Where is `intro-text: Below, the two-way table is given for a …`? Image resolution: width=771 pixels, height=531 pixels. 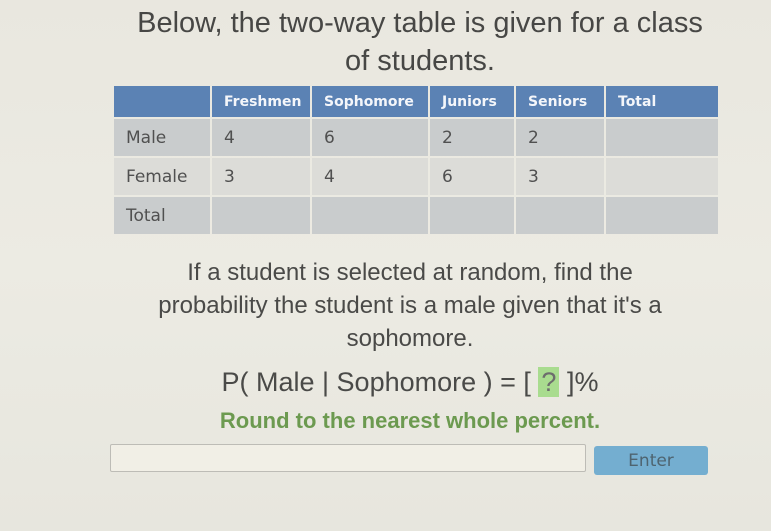
intro-text: Below, the two-way table is given for a … is located at coordinates (420, 42).